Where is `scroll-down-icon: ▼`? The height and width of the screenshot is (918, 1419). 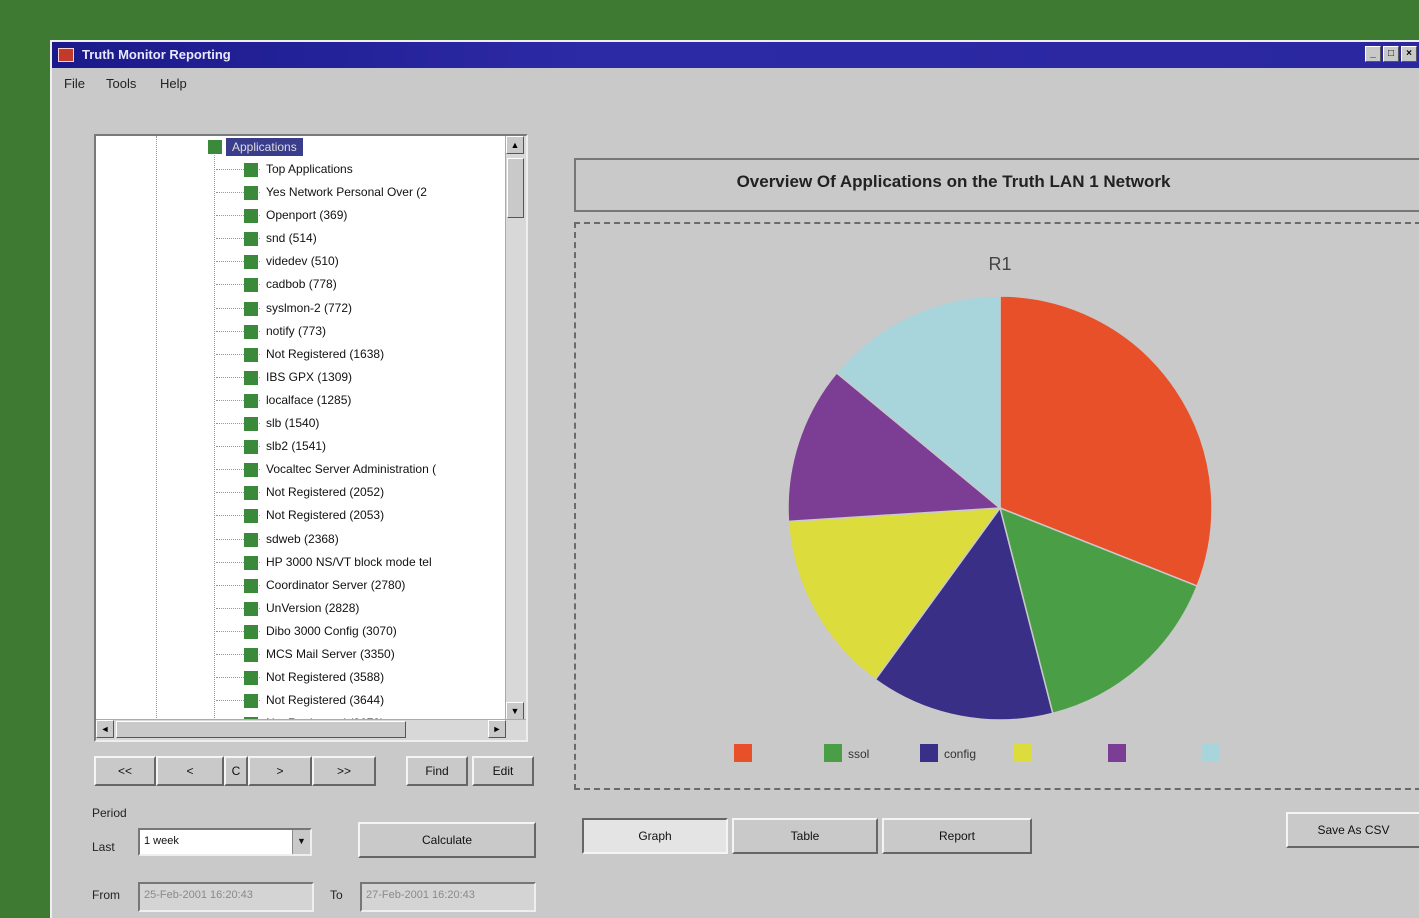 scroll-down-icon: ▼ is located at coordinates (515, 711).